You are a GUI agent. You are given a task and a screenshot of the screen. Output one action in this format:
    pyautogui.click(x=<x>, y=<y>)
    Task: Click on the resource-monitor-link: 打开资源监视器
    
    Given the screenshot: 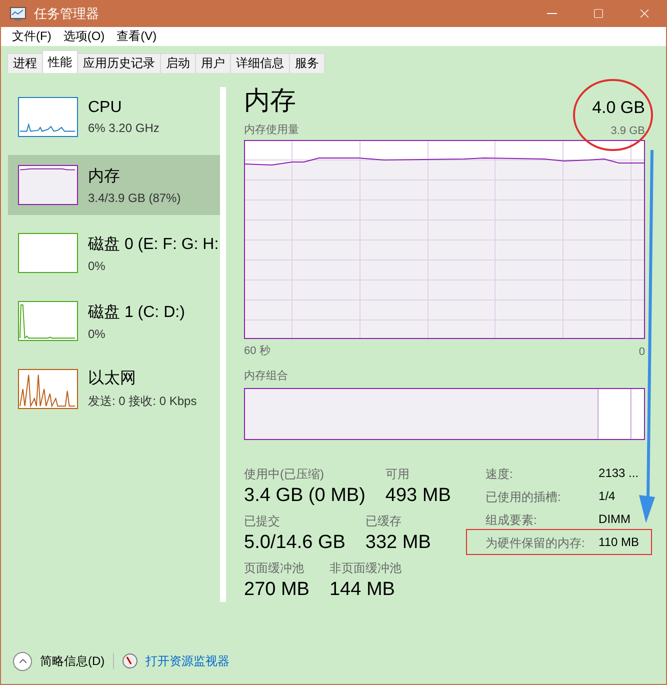 What is the action you would take?
    pyautogui.click(x=188, y=661)
    